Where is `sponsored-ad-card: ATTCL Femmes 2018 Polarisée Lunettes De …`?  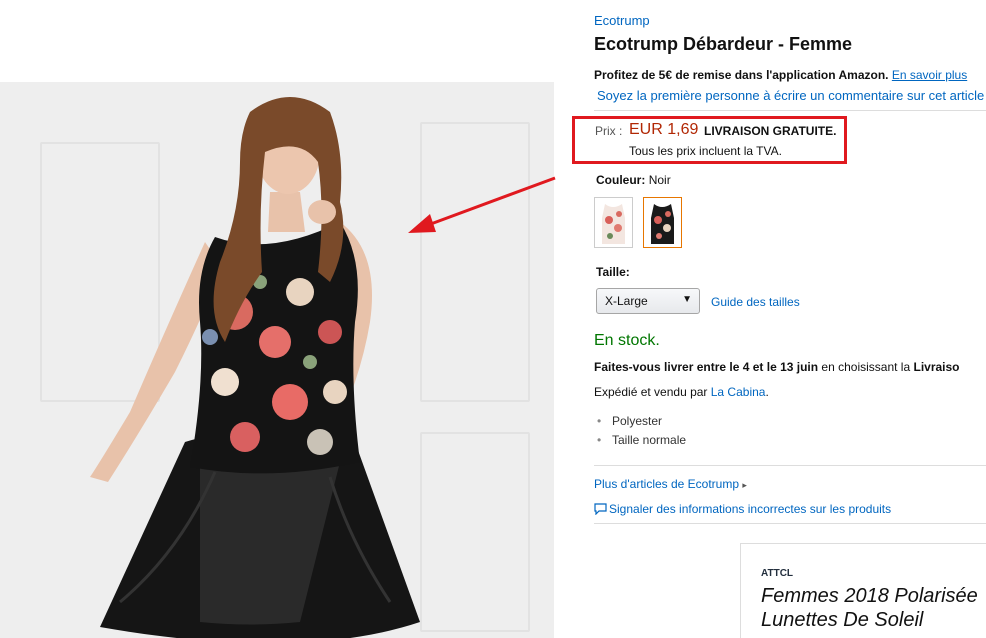
sponsored-ad-card: ATTCL Femmes 2018 Polarisée Lunettes De … is located at coordinates (863, 590).